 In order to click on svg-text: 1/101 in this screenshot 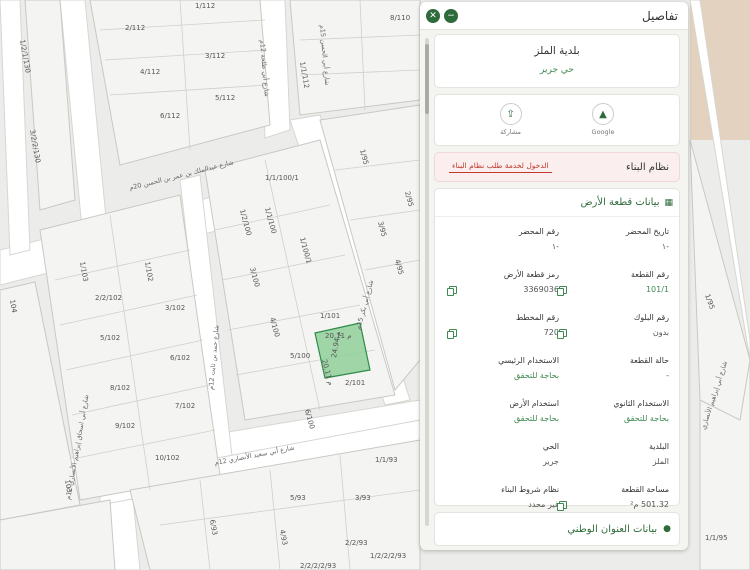, I will do `click(330, 316)`.